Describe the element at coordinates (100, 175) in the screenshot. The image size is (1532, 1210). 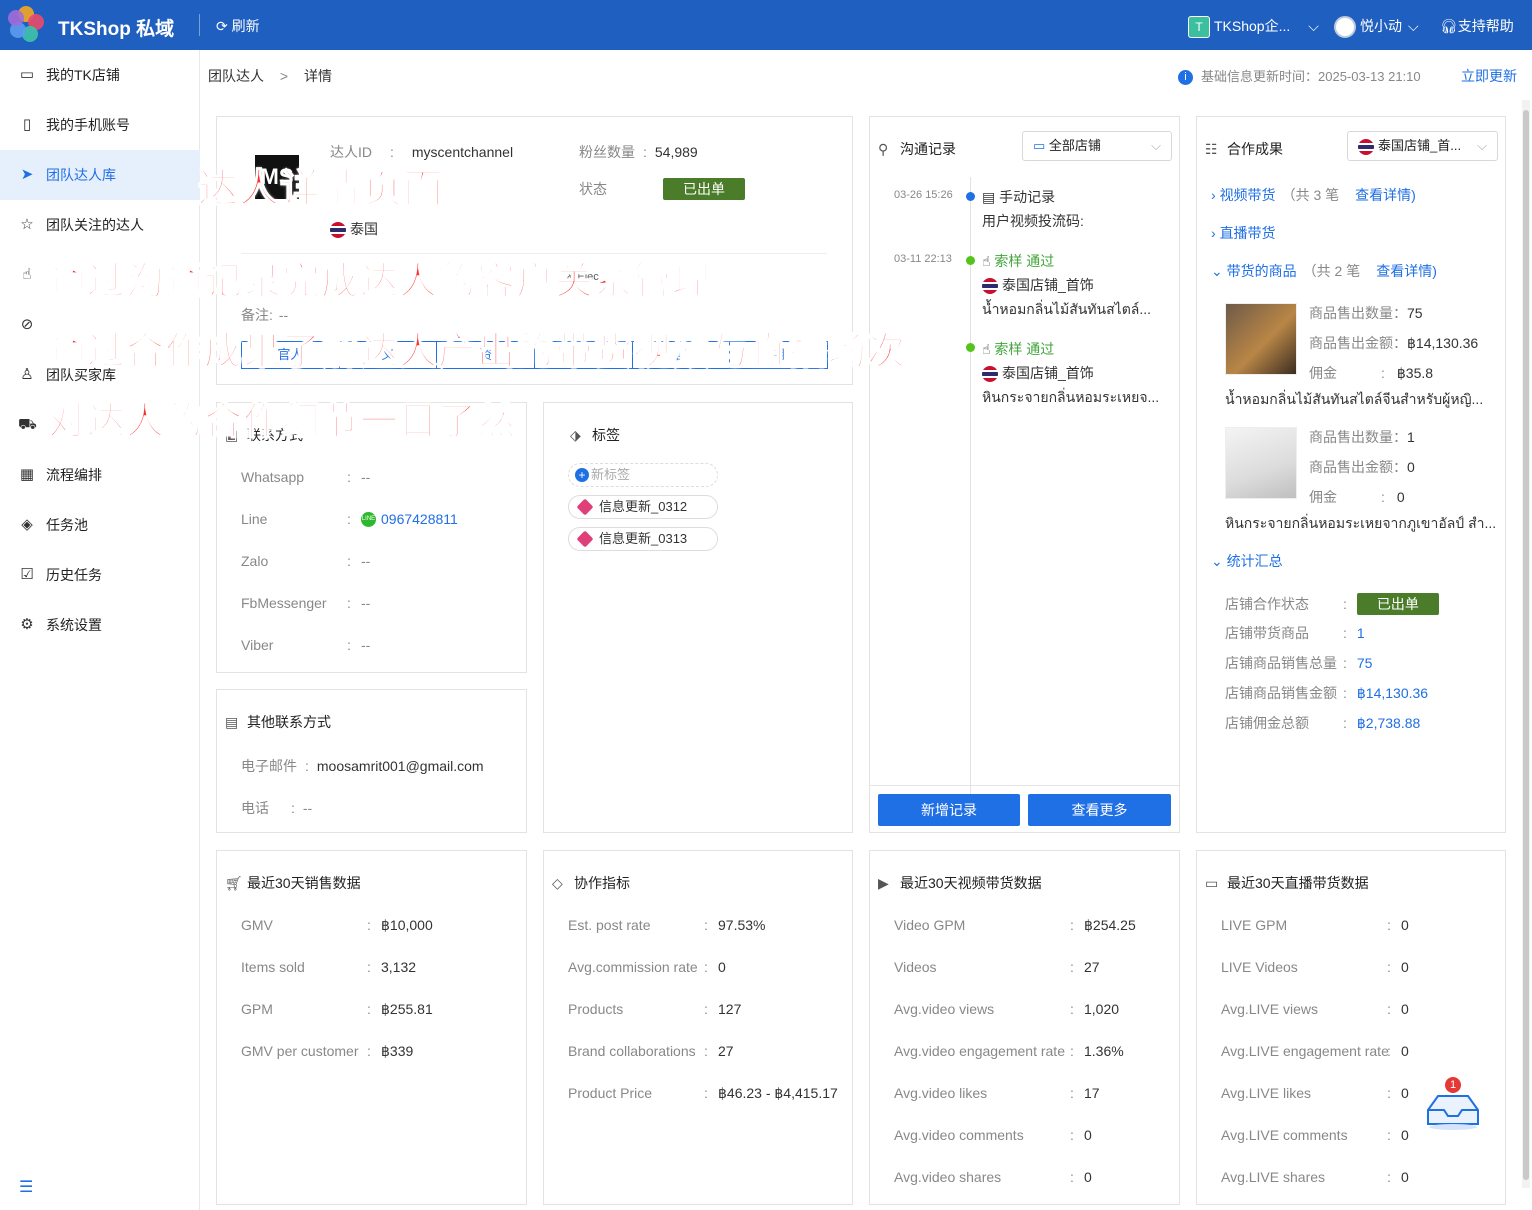
I see `sidebar-item: ➤ 团队达人库` at that location.